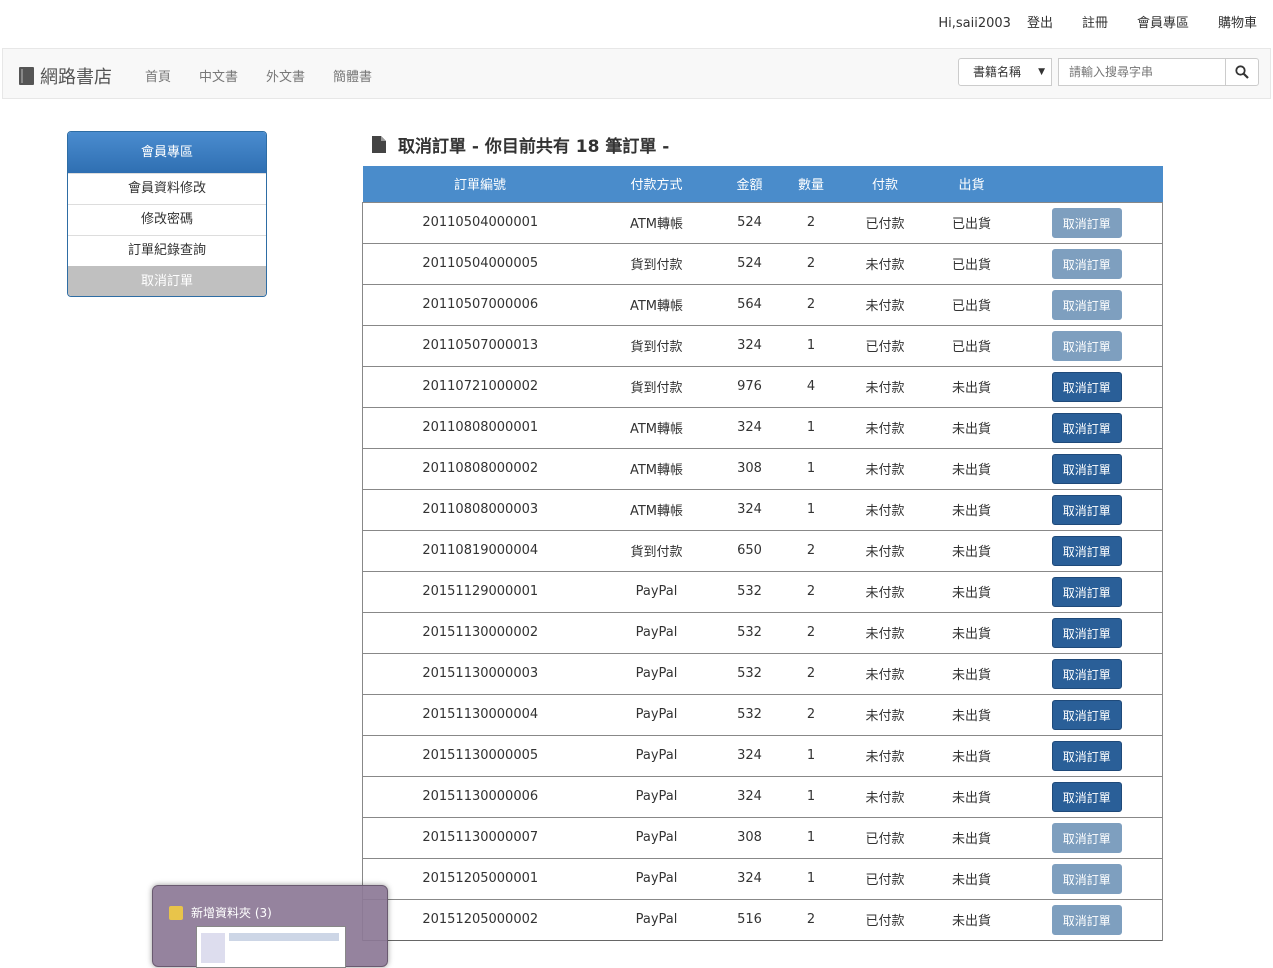 The height and width of the screenshot is (968, 1273). Describe the element at coordinates (167, 219) in the screenshot. I see `sidebar-item-change-password: 修改密碼` at that location.